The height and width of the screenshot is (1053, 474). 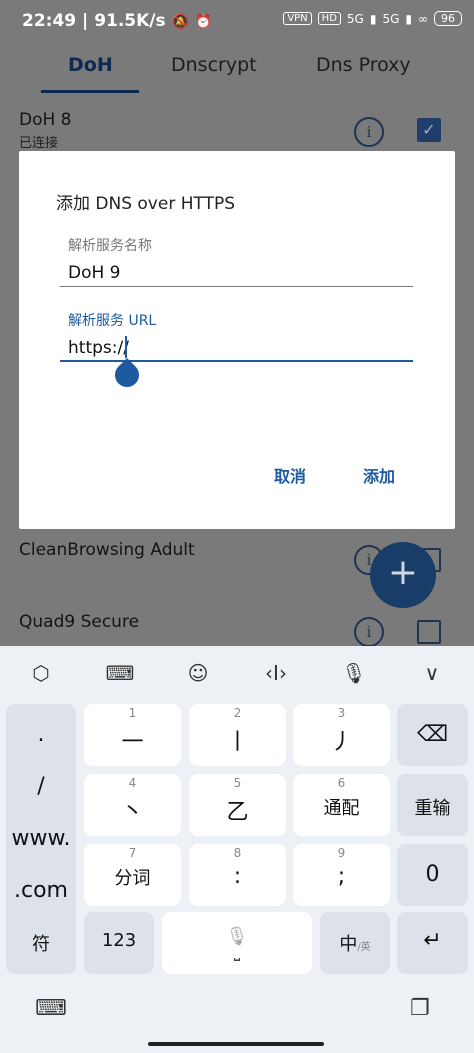 I want to click on keyboard-switch-icon: ⌨, so click(x=51, y=1008).